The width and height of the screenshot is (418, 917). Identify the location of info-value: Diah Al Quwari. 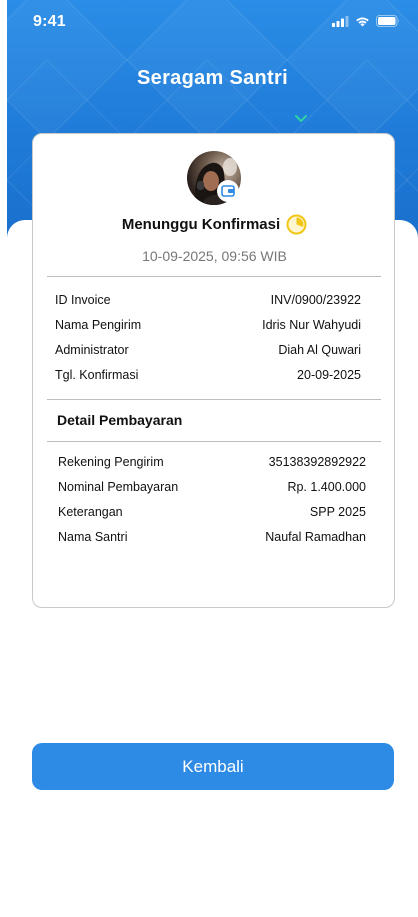
(319, 349).